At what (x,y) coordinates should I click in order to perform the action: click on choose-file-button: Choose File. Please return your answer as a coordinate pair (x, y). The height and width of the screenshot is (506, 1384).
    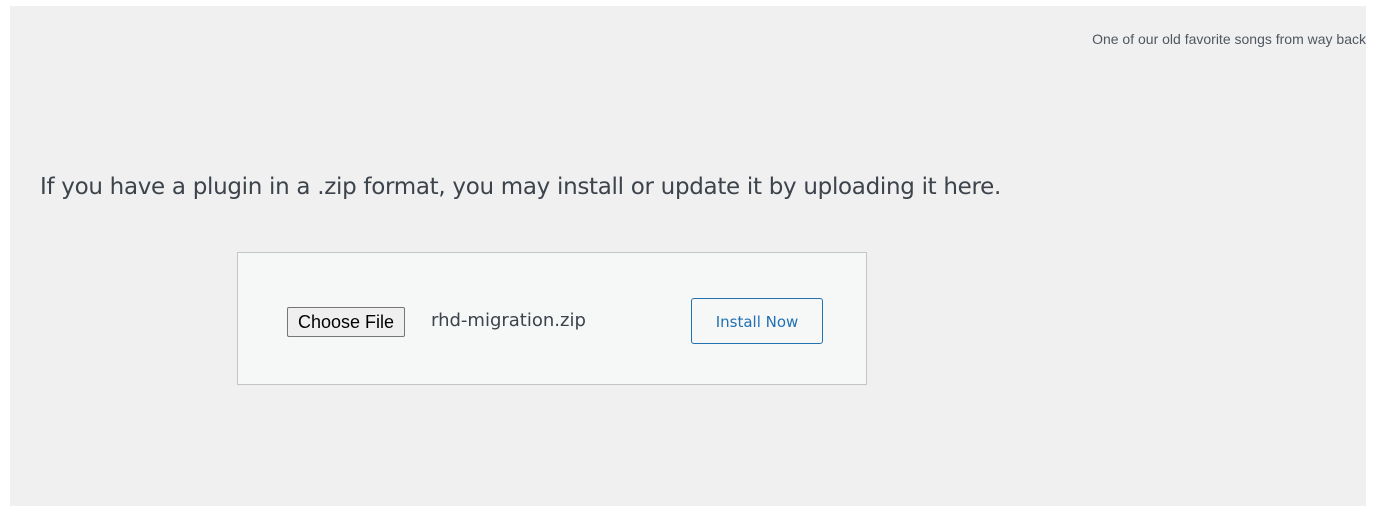
    Looking at the image, I should click on (346, 322).